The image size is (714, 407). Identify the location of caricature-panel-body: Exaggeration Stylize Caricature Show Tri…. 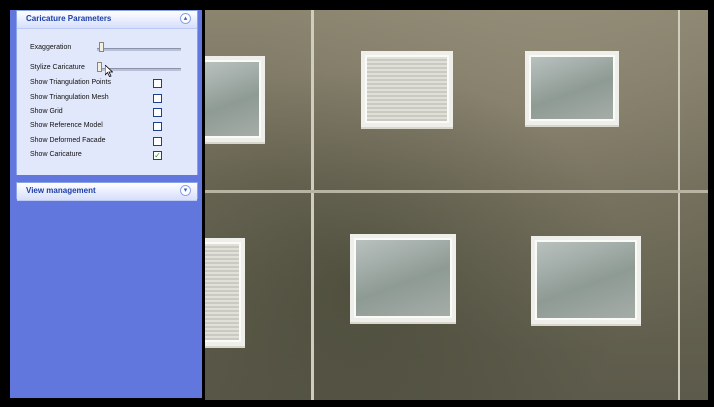
(107, 102).